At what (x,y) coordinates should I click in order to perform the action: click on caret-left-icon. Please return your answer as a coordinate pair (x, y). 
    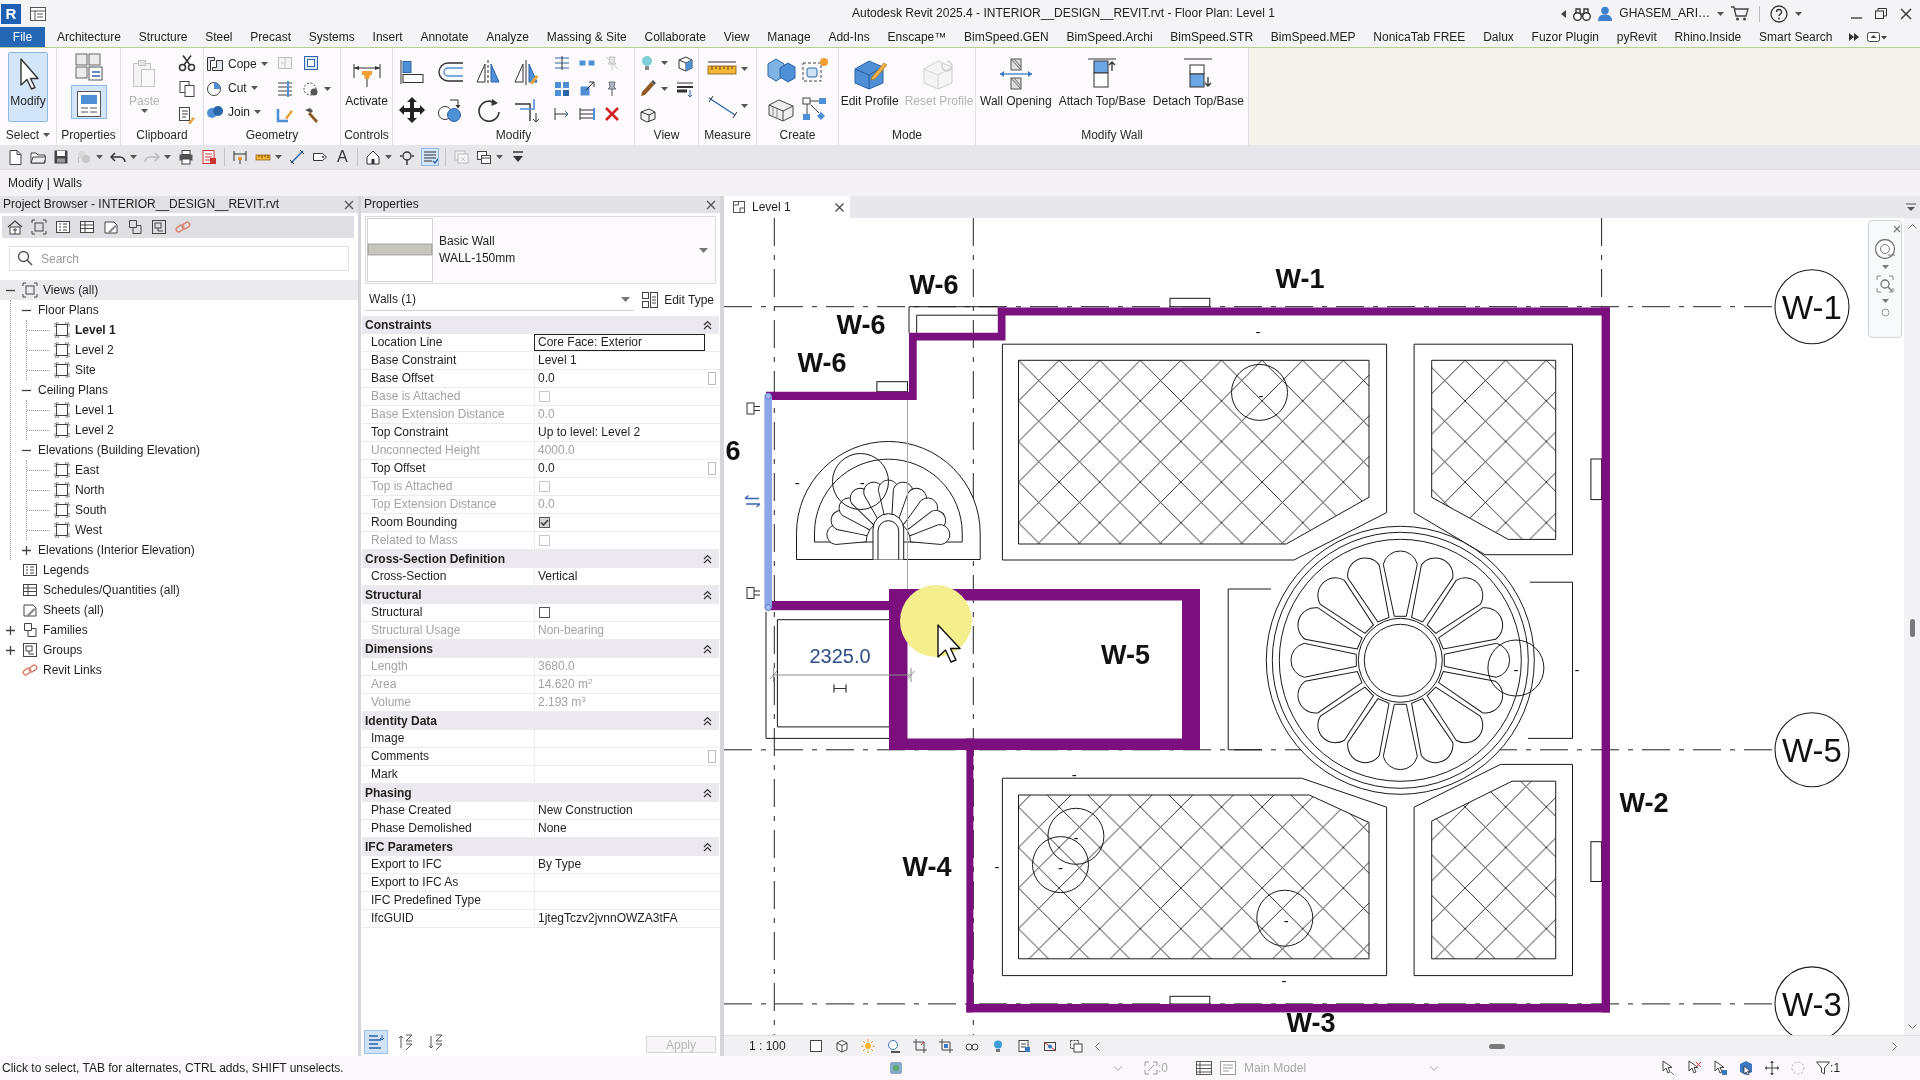
    Looking at the image, I should click on (1564, 13).